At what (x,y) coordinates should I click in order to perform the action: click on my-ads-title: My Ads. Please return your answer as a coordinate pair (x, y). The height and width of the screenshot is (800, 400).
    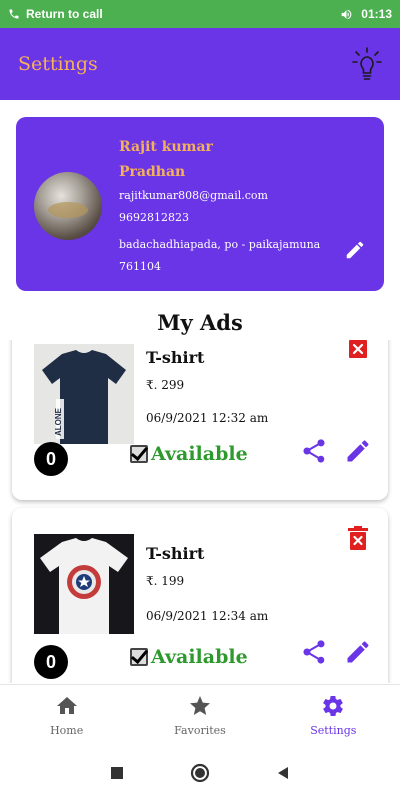
    Looking at the image, I should click on (200, 322).